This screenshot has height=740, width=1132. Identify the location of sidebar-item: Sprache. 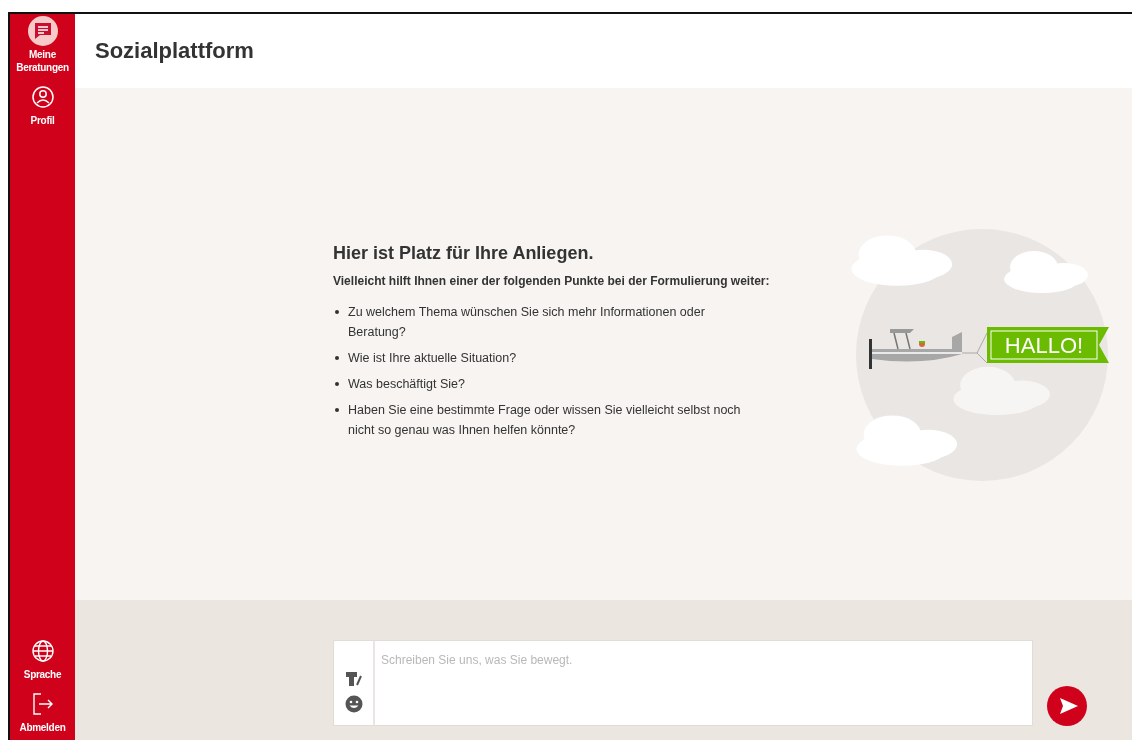
(42, 660).